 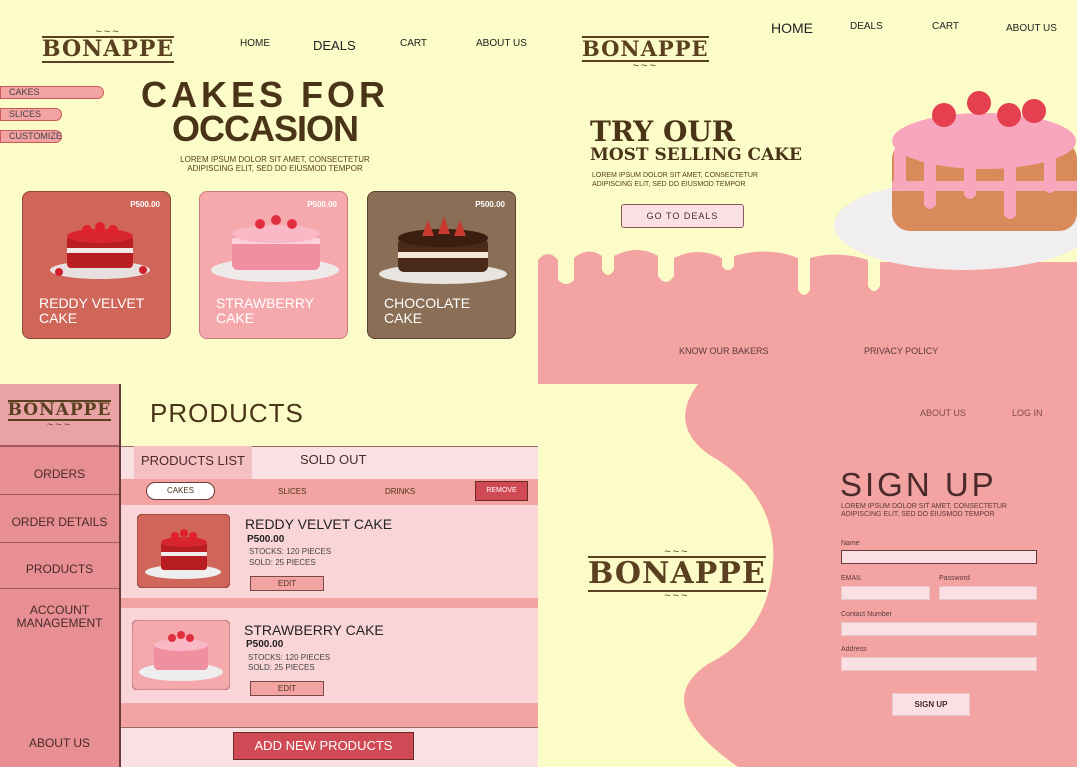 I want to click on address-field, so click(x=939, y=664).